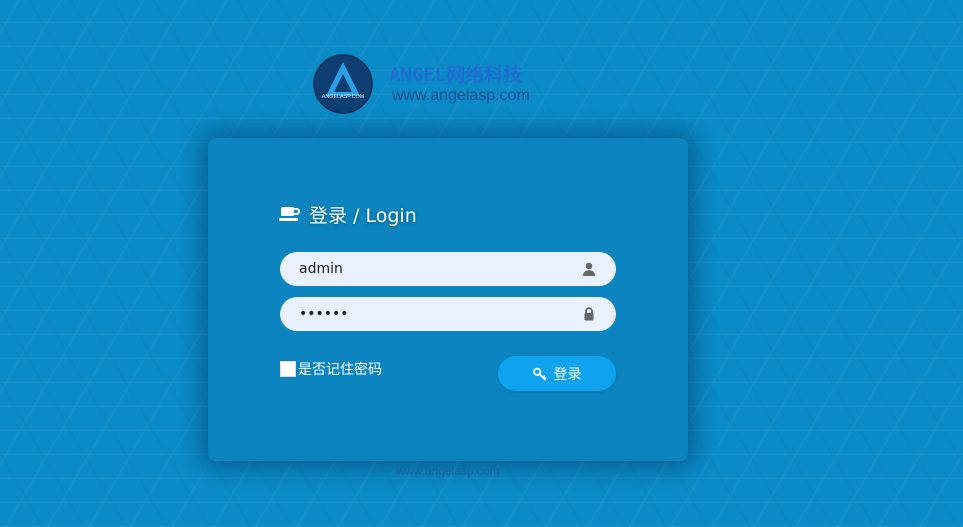 Image resolution: width=963 pixels, height=527 pixels. I want to click on user-icon, so click(589, 269).